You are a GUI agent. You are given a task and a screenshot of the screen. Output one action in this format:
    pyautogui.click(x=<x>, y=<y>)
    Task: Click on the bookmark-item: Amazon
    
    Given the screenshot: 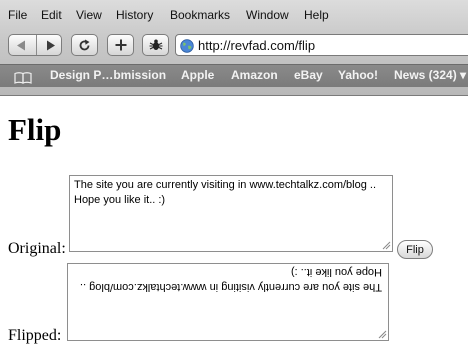 What is the action you would take?
    pyautogui.click(x=254, y=75)
    